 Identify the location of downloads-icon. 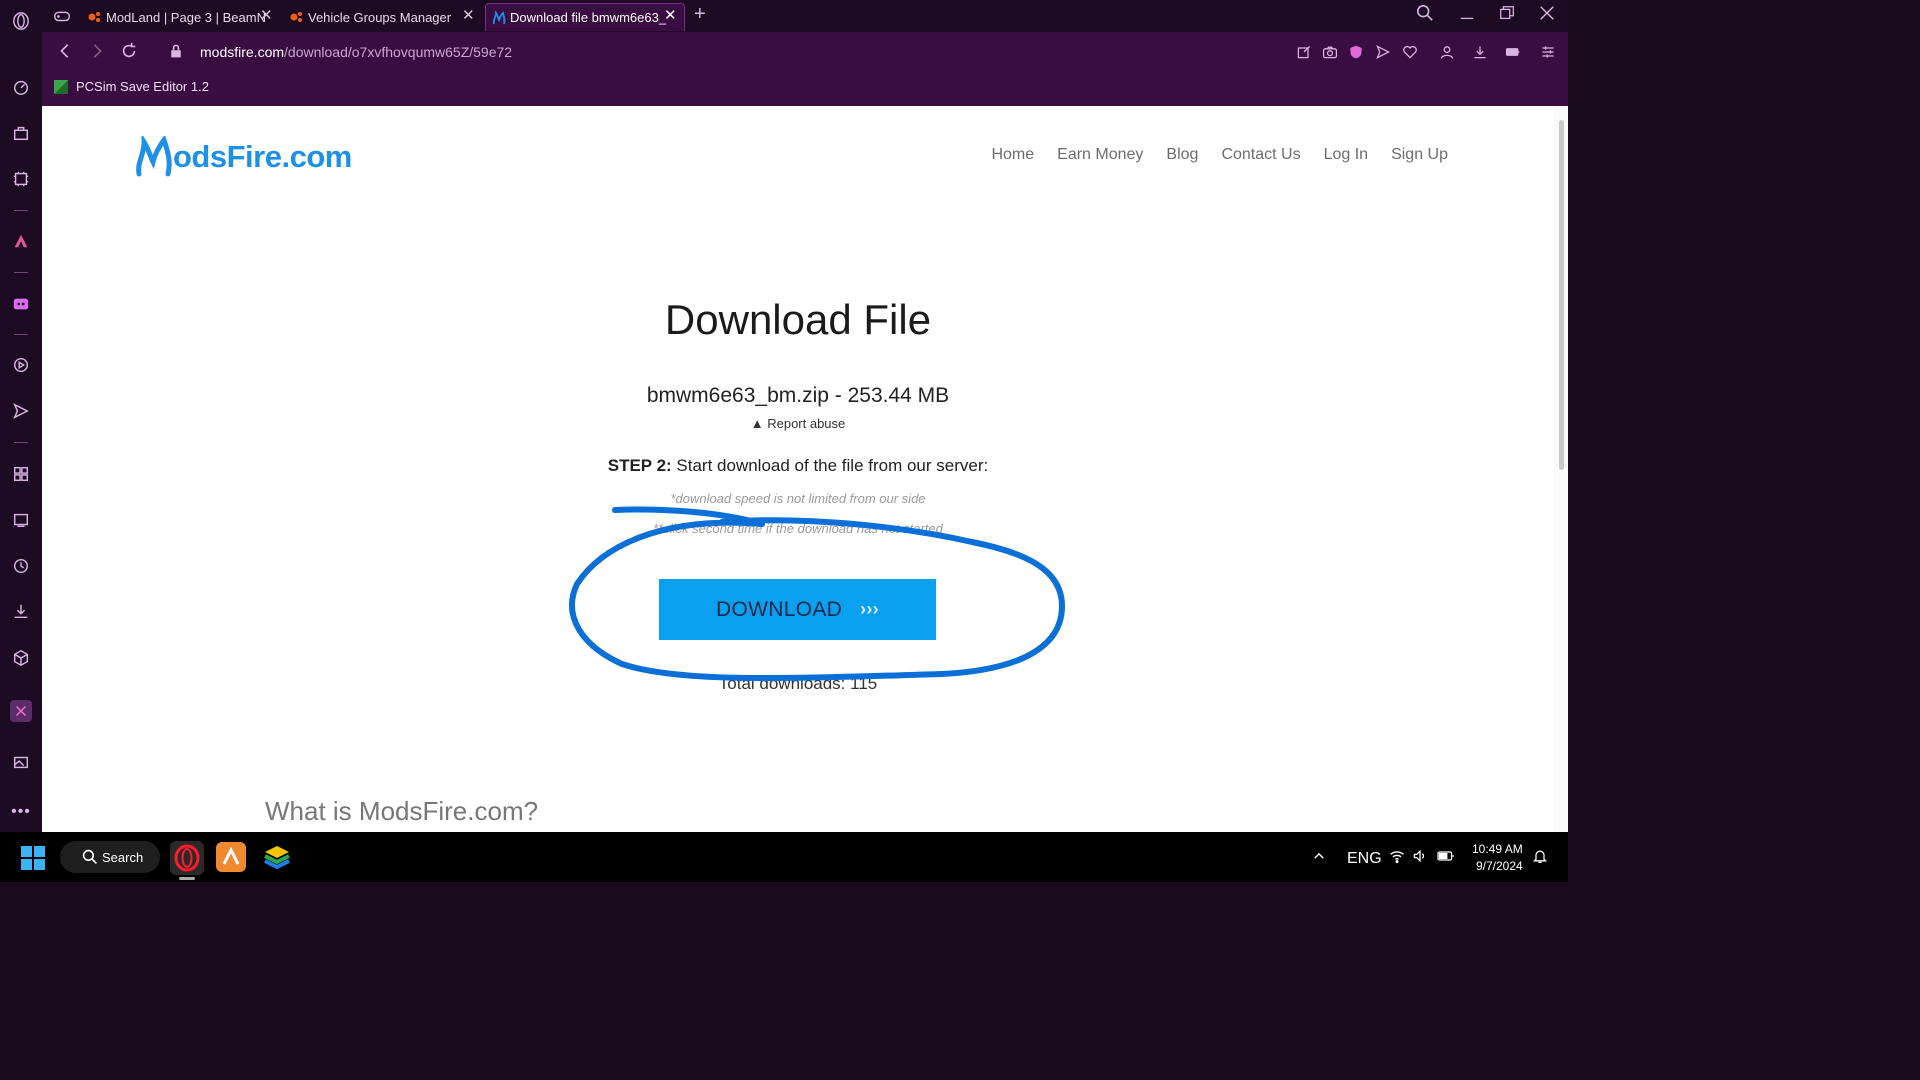
(21, 611).